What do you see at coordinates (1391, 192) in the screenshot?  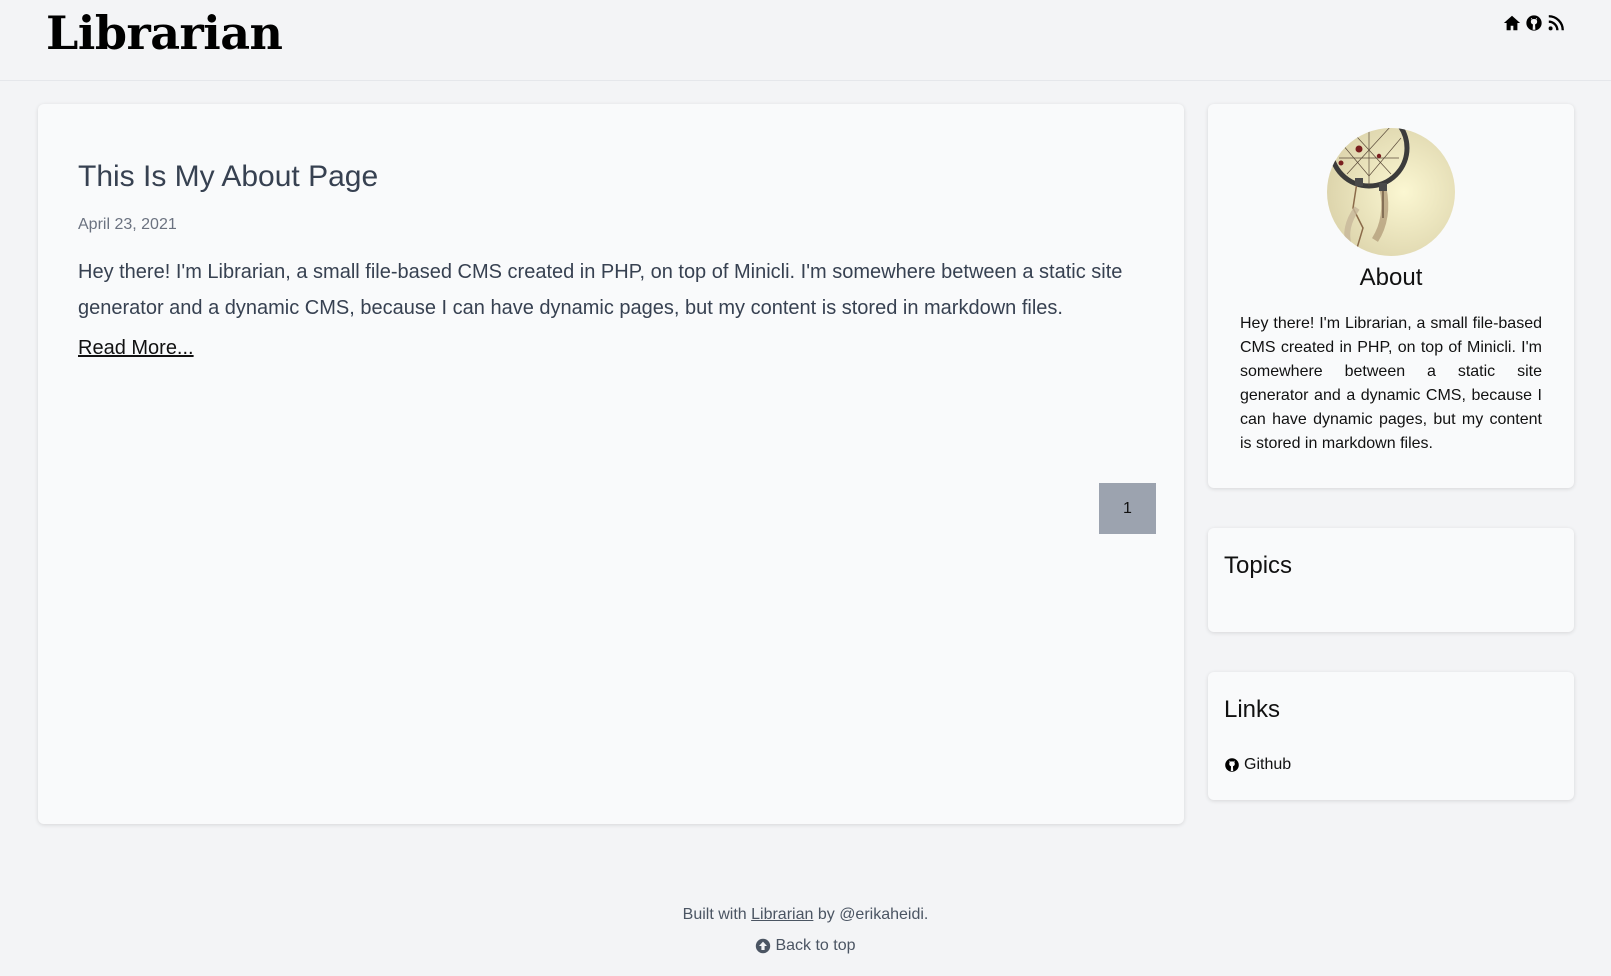 I see `avatar` at bounding box center [1391, 192].